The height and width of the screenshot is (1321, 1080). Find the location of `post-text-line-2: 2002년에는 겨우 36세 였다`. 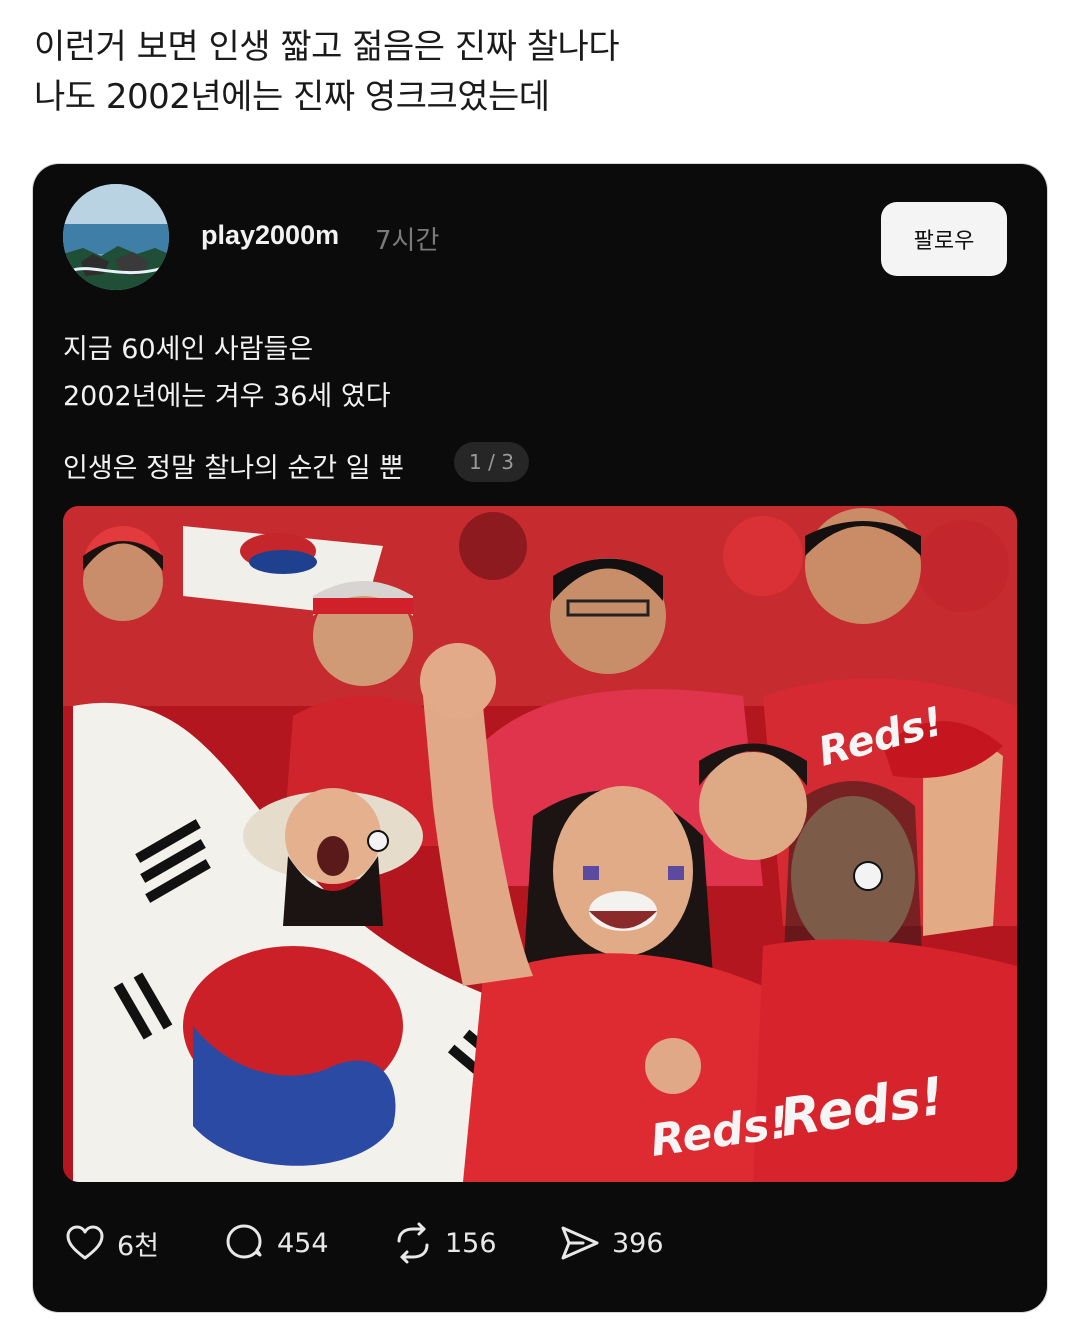

post-text-line-2: 2002년에는 겨우 36세 였다 is located at coordinates (227, 396).